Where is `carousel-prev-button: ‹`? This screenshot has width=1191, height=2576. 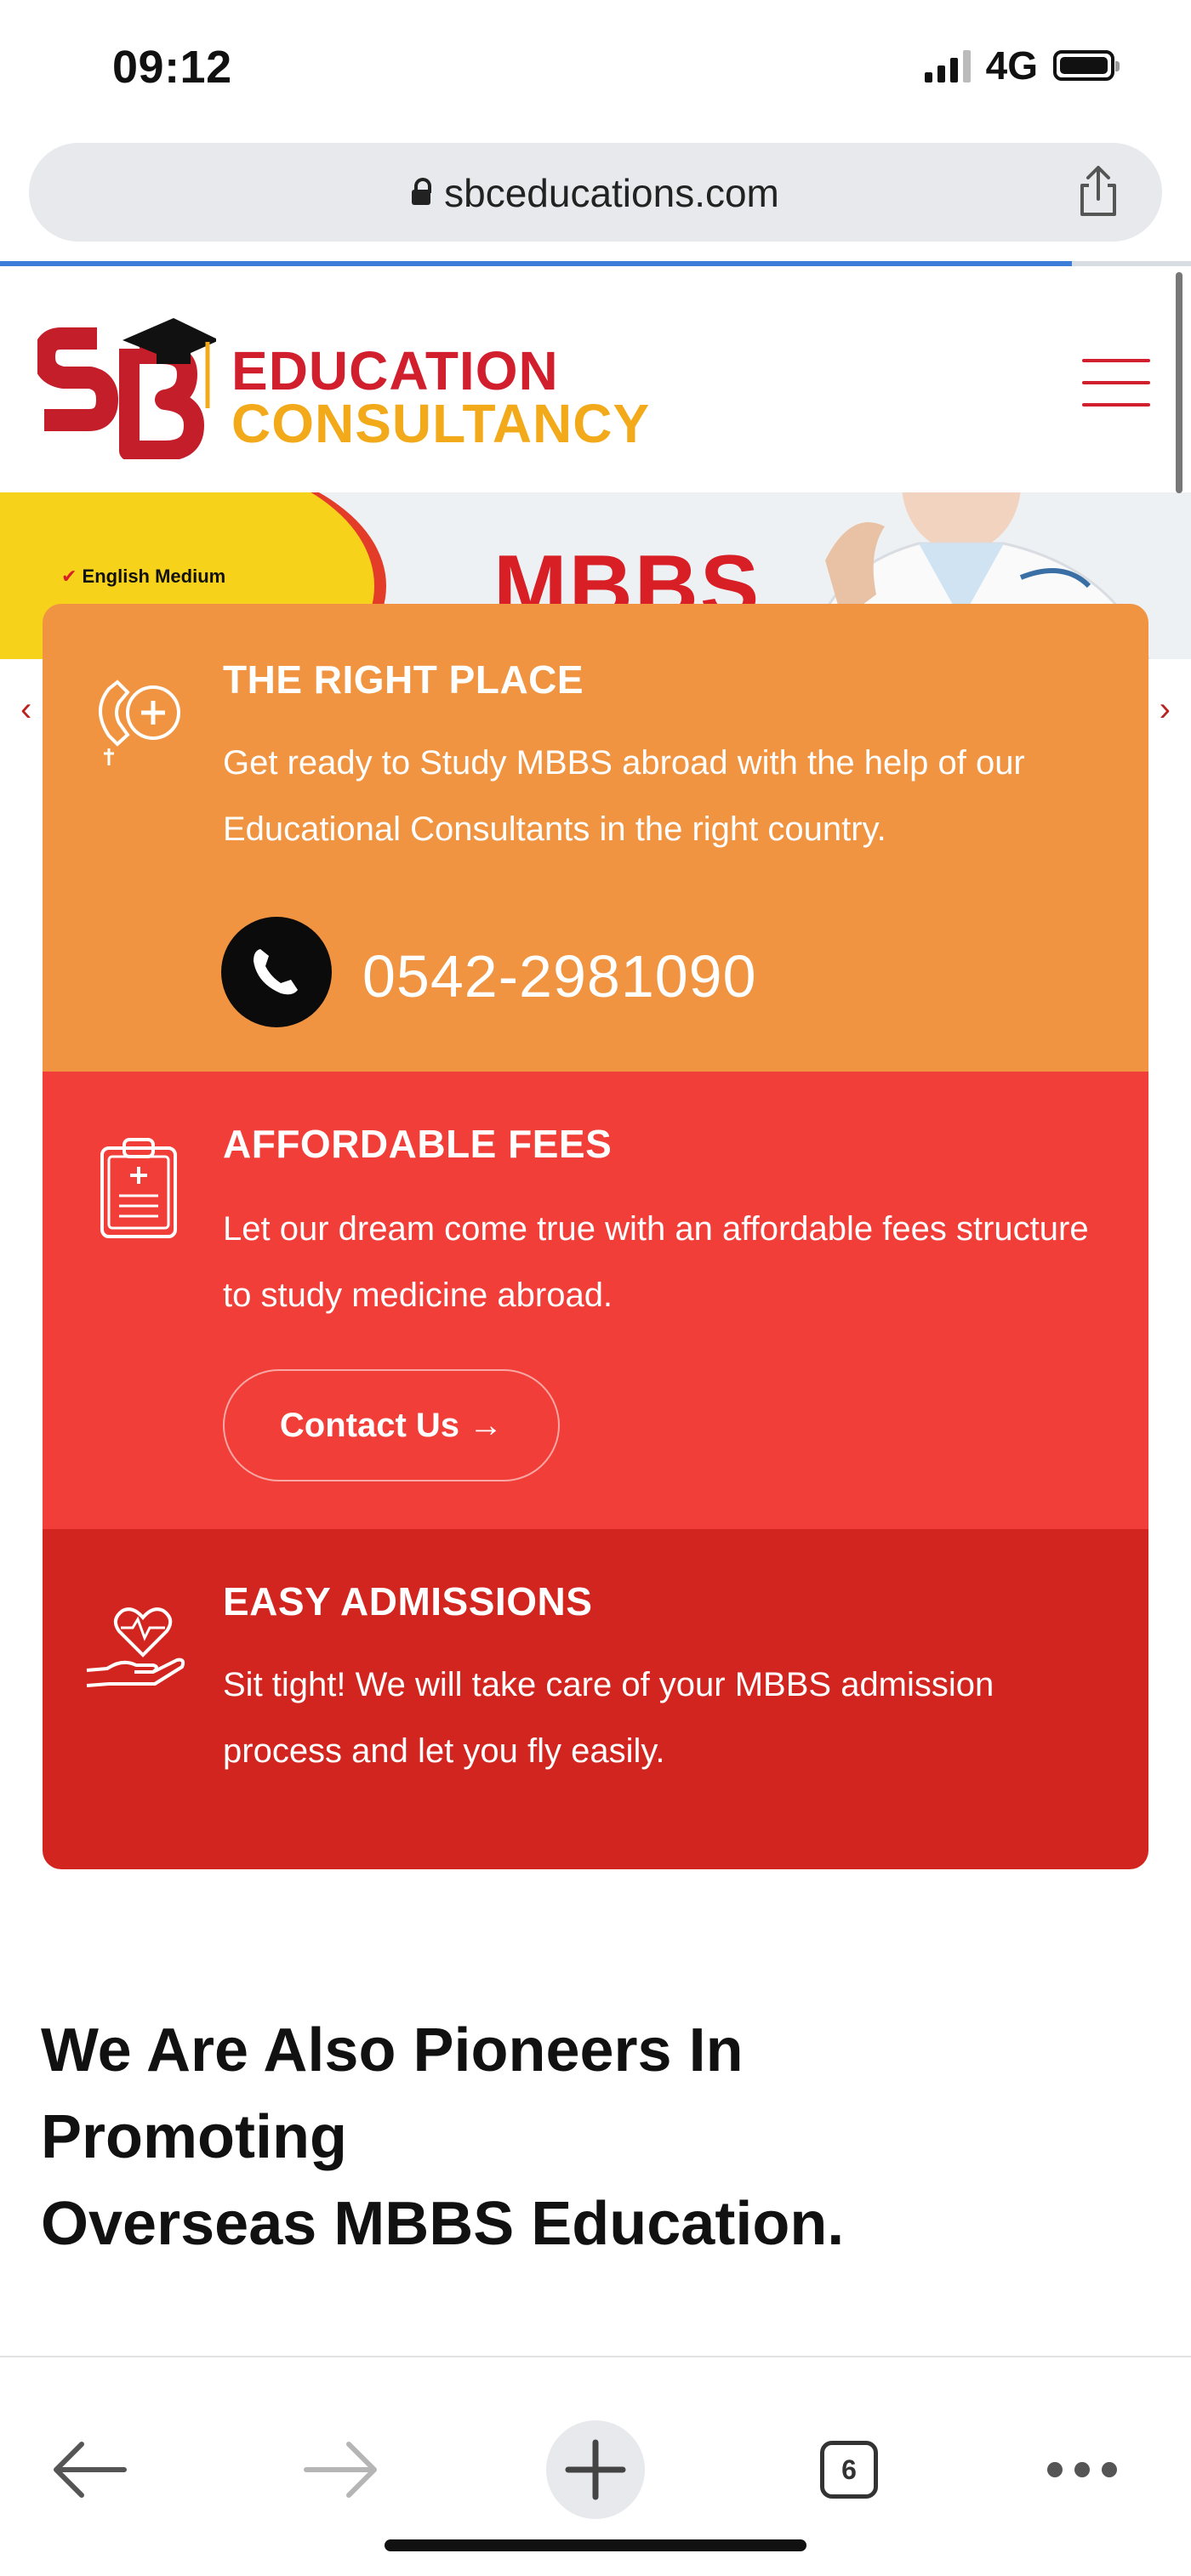
carousel-prev-button: ‹ is located at coordinates (26, 710).